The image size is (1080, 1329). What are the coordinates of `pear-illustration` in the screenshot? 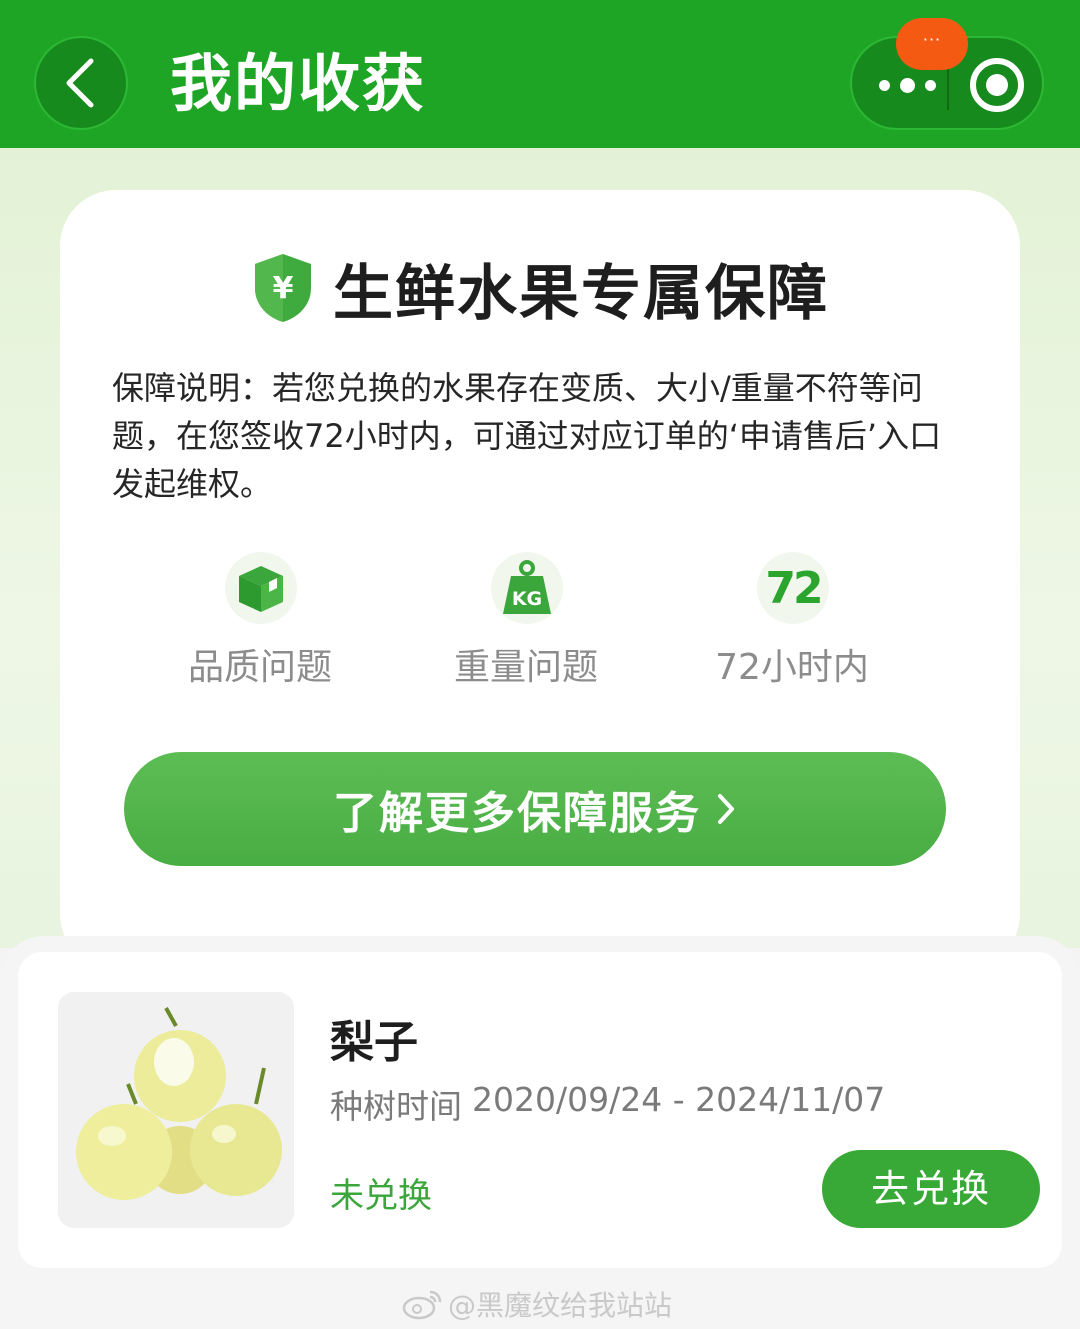 It's located at (176, 1110).